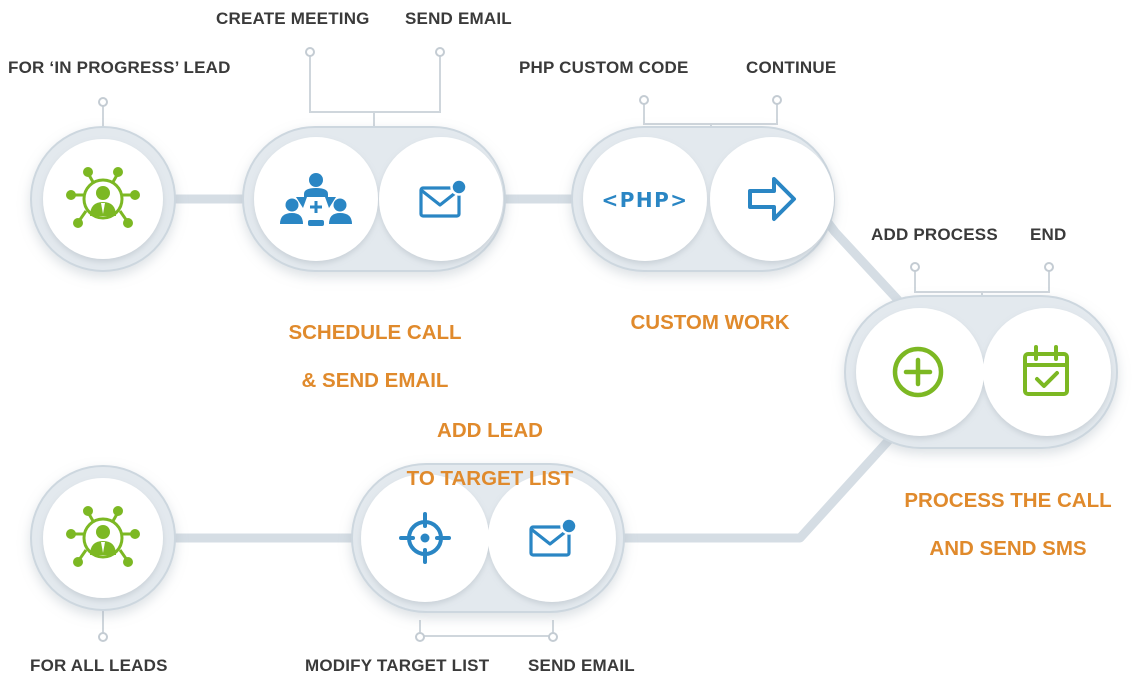 The height and width of the screenshot is (679, 1134). What do you see at coordinates (710, 322) in the screenshot?
I see `title-custom-work: CUSTOM WORK` at bounding box center [710, 322].